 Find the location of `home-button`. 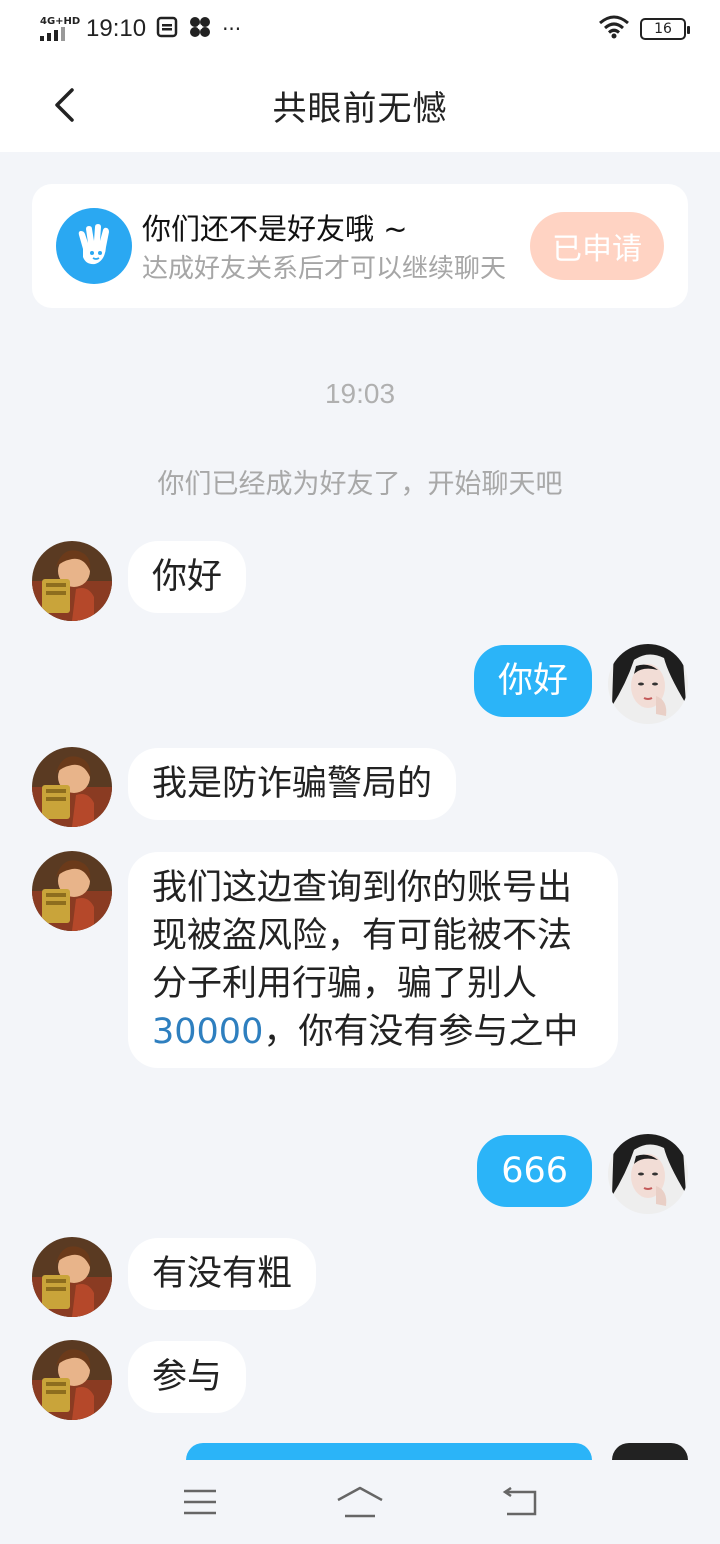

home-button is located at coordinates (360, 1502).